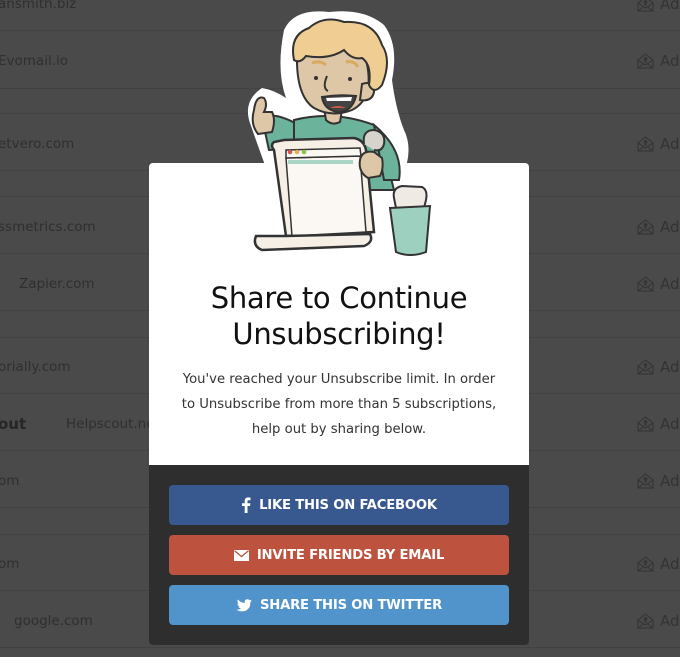  I want to click on list-item-domain: Zapier.com, so click(57, 284).